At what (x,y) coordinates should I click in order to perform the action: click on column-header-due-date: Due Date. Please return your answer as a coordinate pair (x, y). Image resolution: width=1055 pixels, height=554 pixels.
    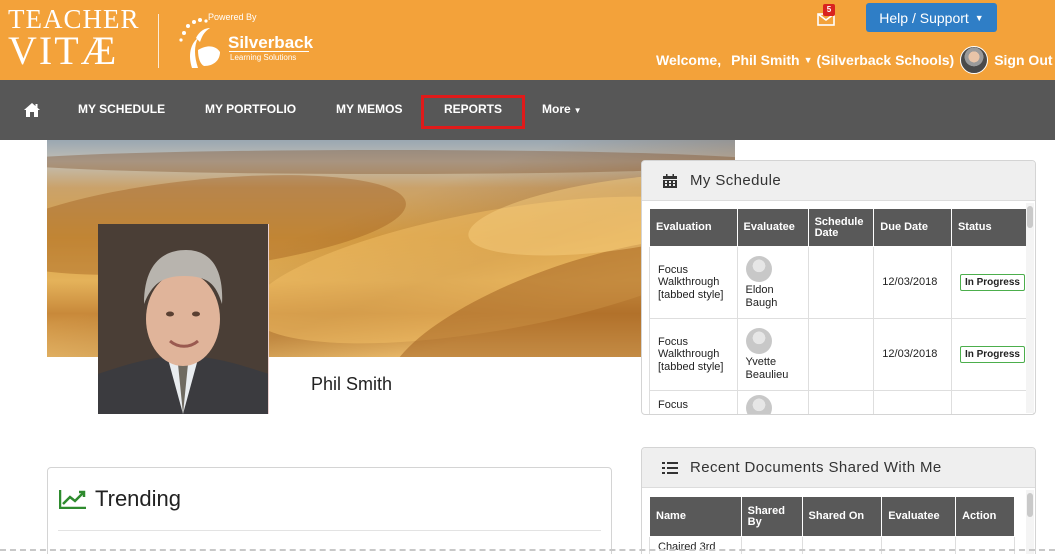
    Looking at the image, I should click on (912, 227).